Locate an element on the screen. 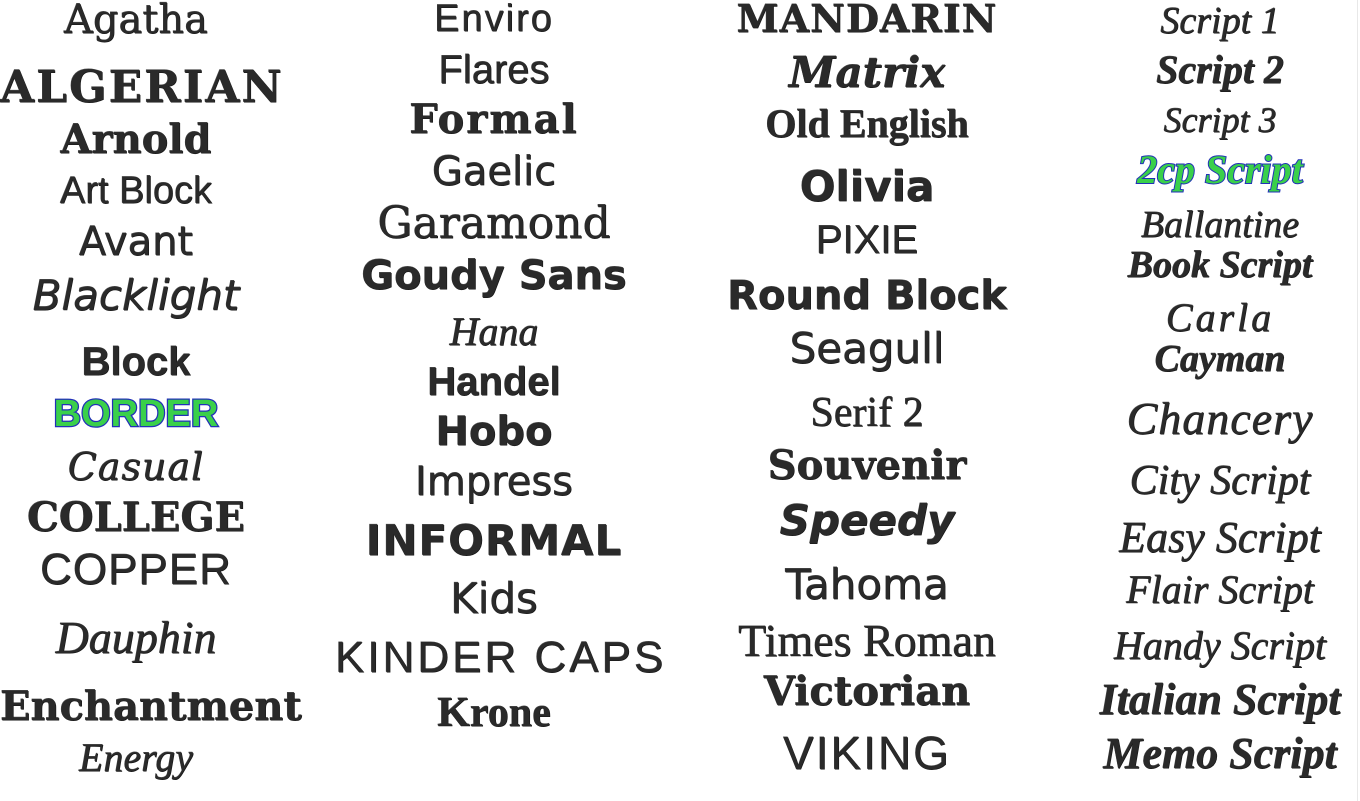 This screenshot has height=801, width=1360. font-sample-olivia: Olivia is located at coordinates (867, 186).